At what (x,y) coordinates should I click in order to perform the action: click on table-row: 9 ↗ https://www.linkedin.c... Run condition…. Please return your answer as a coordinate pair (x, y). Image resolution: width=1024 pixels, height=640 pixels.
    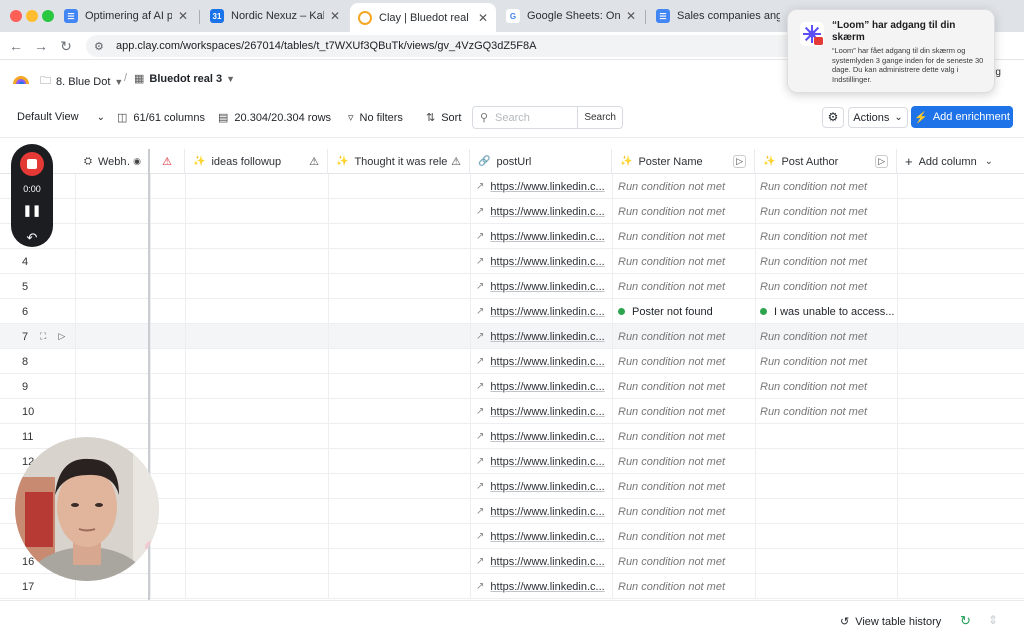
    Looking at the image, I should click on (512, 386).